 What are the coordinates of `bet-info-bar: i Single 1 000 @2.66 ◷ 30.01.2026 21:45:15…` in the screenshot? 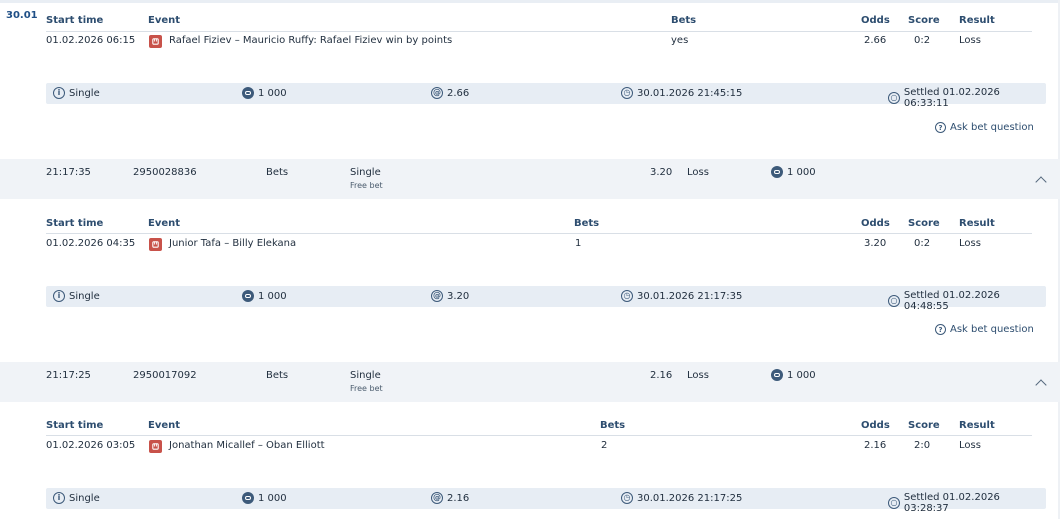 It's located at (546, 96).